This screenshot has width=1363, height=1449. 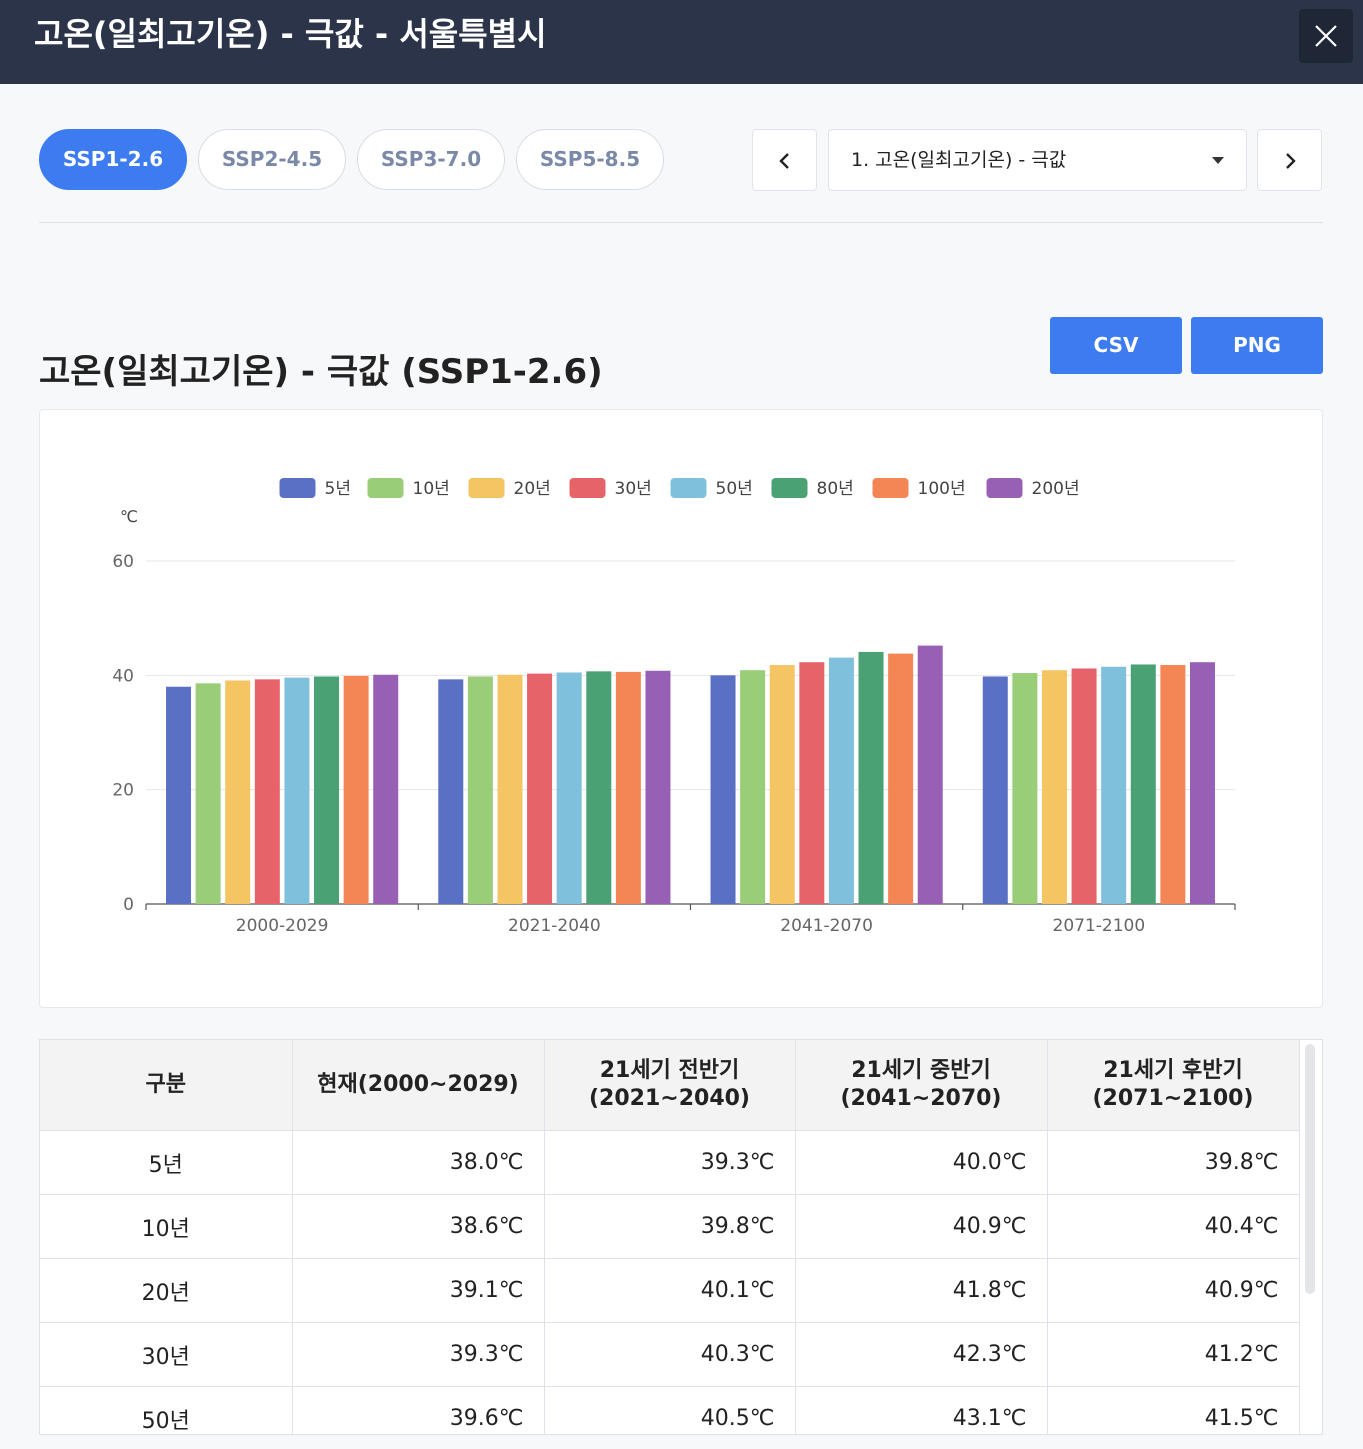 I want to click on indicator-select-value: 1. 고온(일최고기온) - 극값, so click(x=959, y=160).